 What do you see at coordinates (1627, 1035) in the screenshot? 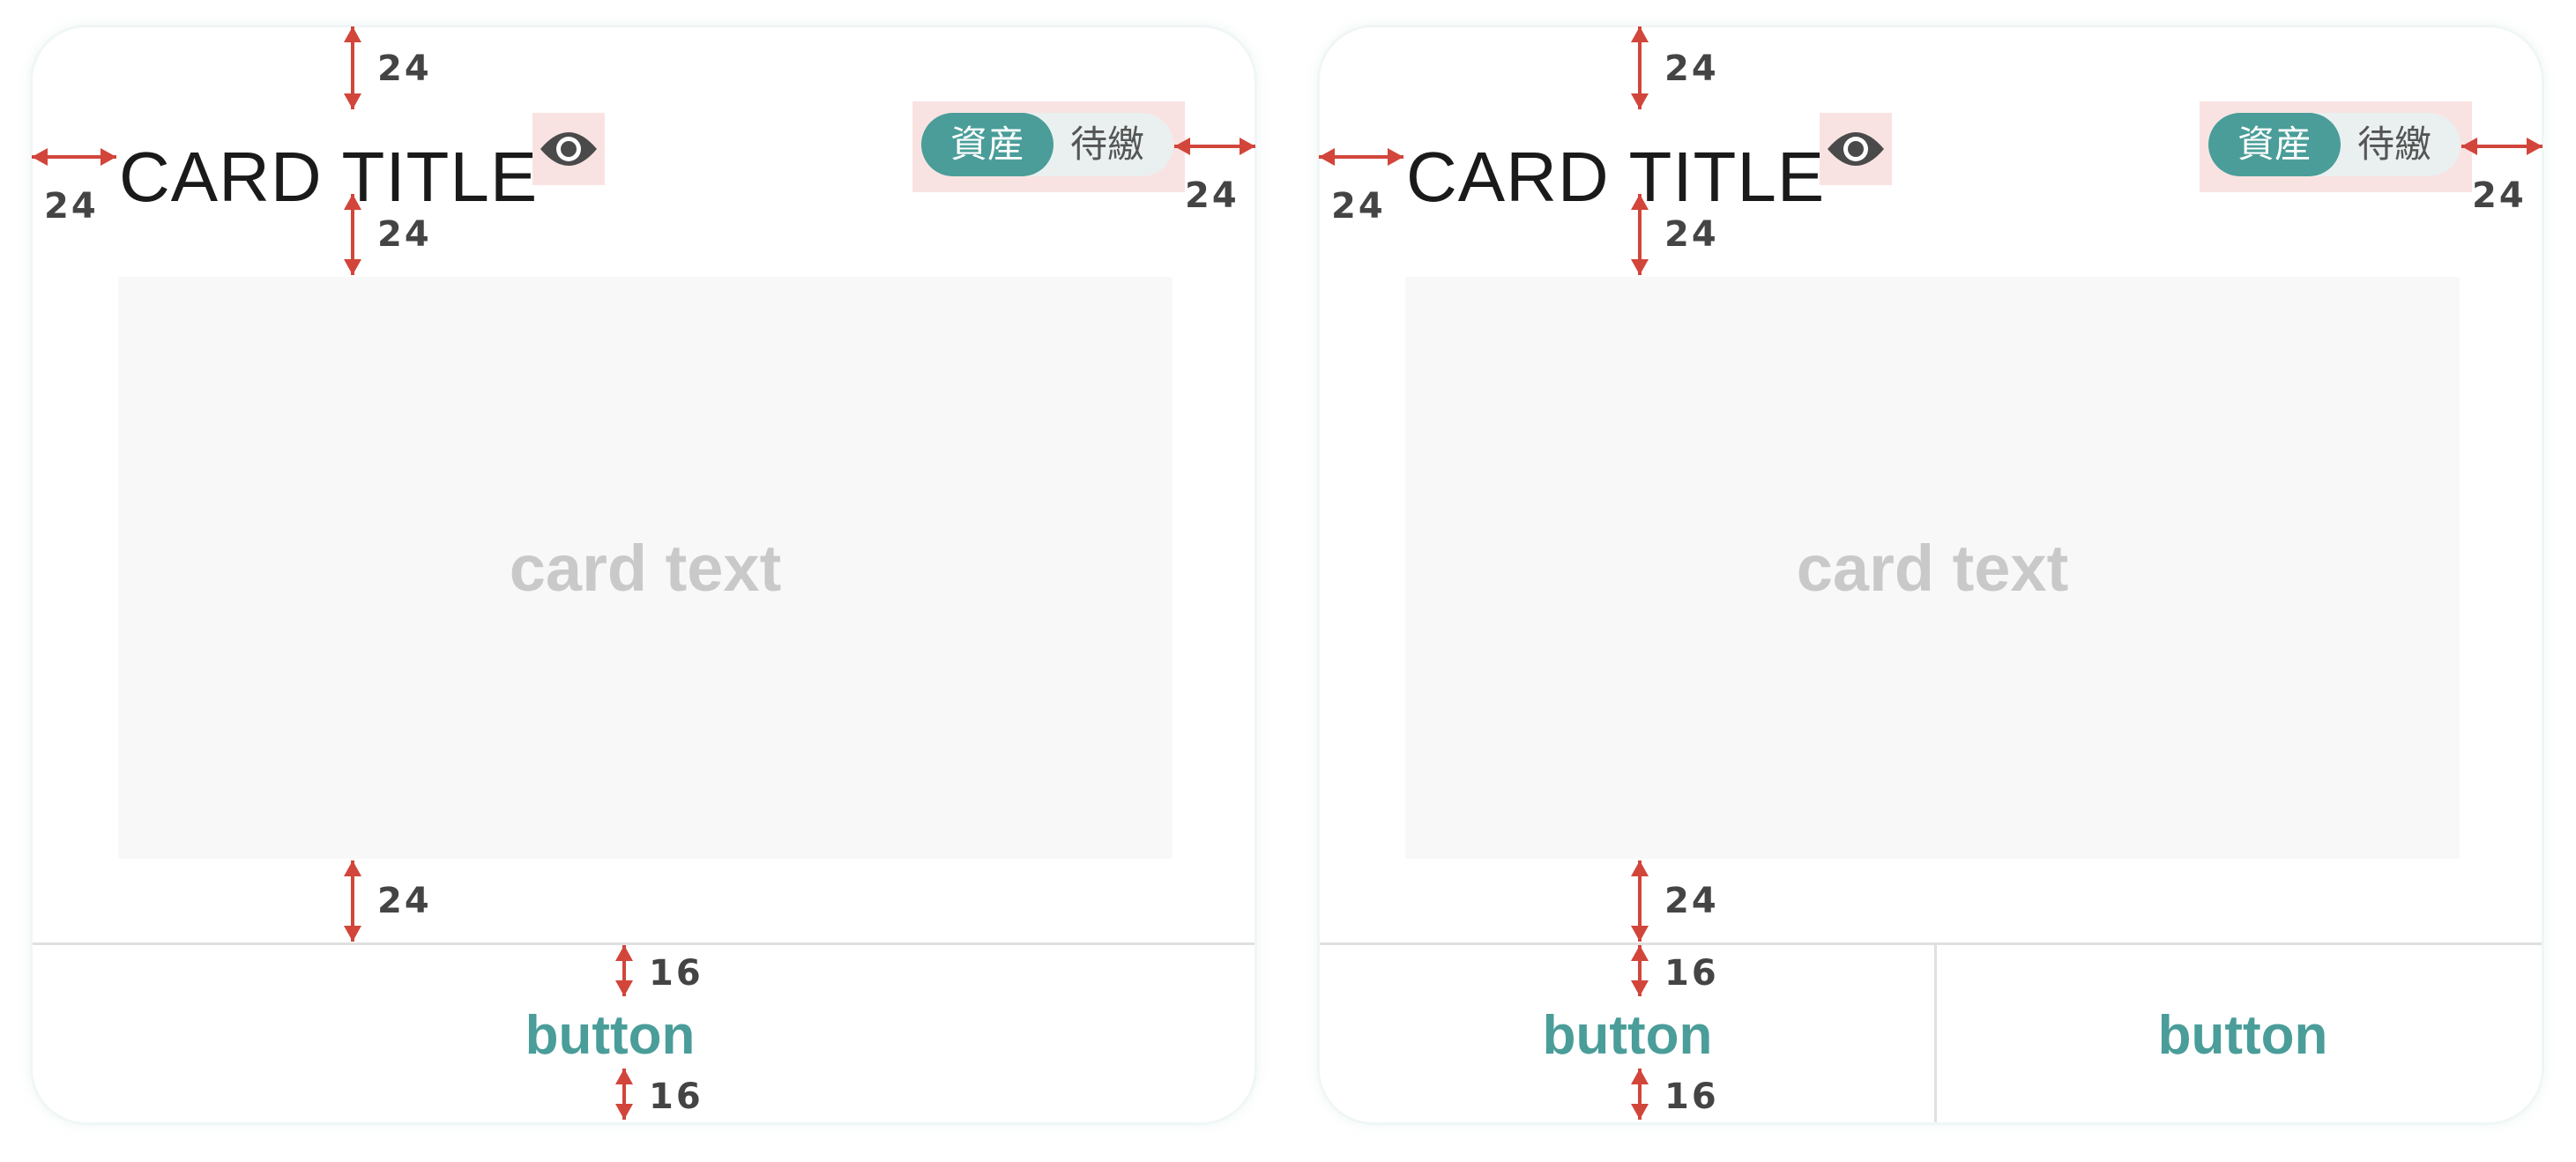
I see `card-button-left: button` at bounding box center [1627, 1035].